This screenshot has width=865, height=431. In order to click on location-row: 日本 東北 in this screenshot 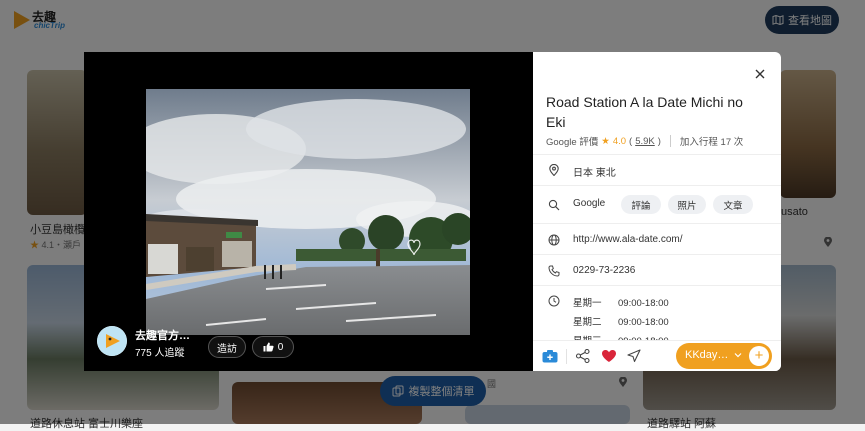, I will do `click(657, 169)`.